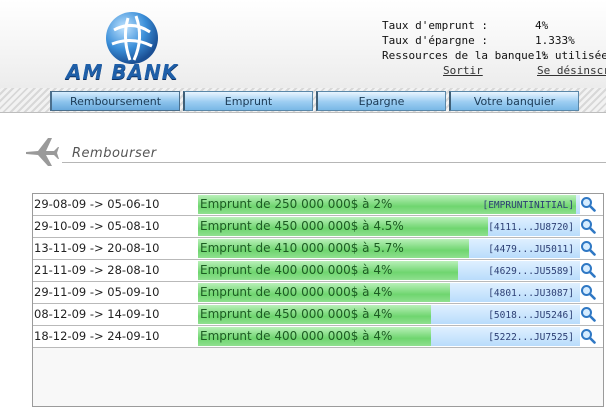  What do you see at coordinates (494, 25) in the screenshot?
I see `rate-row-emprunt: Taux d'emprunt : 4%` at bounding box center [494, 25].